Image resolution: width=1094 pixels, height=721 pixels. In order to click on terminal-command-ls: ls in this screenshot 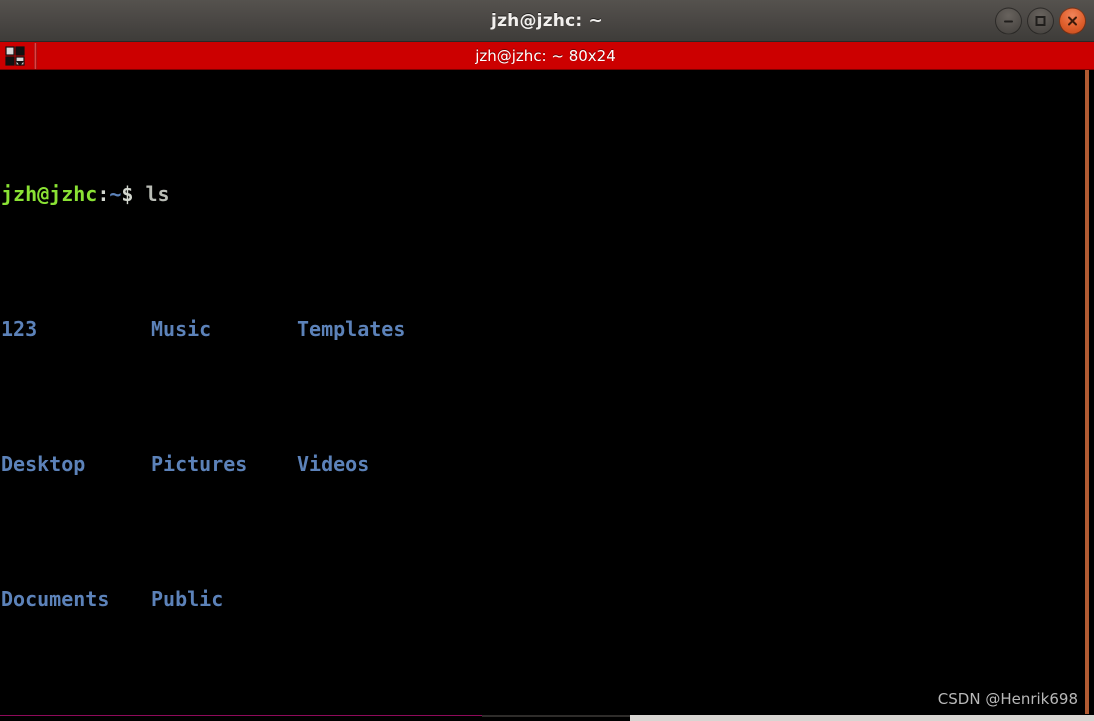, I will do `click(151, 194)`.